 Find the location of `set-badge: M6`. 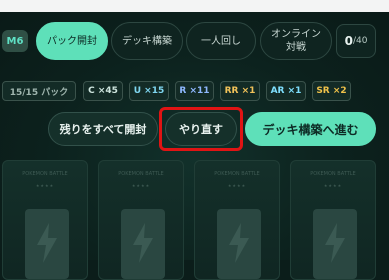

set-badge: M6 is located at coordinates (15, 41).